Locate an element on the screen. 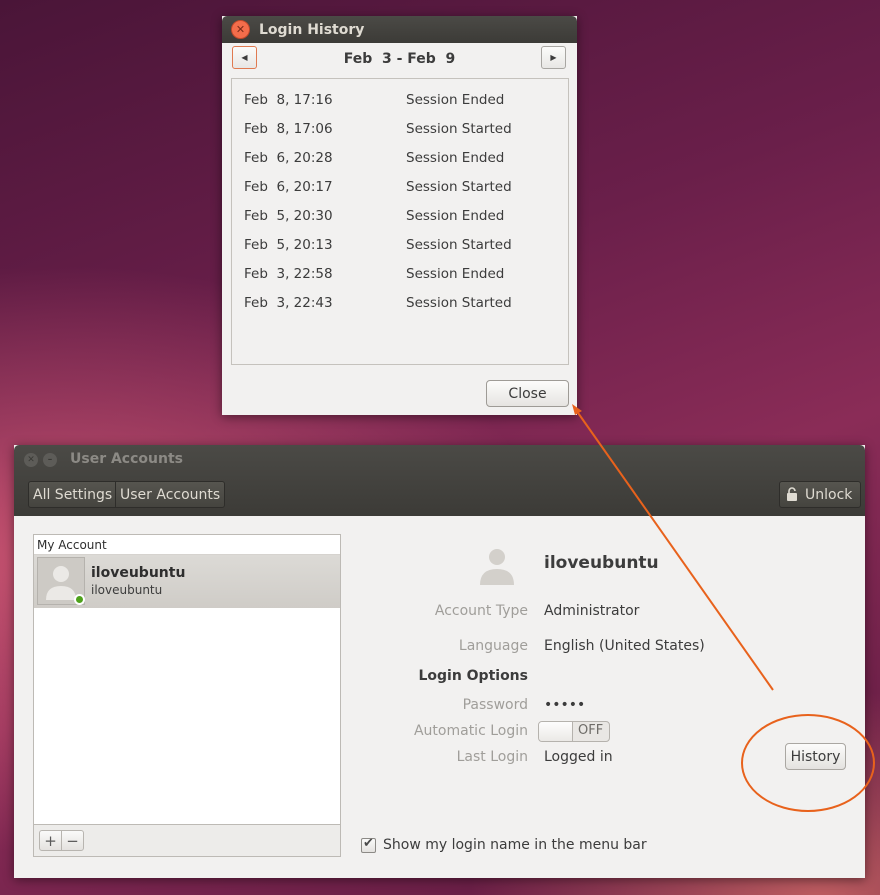  entry-date: Feb 3, 22:58 is located at coordinates (288, 273).